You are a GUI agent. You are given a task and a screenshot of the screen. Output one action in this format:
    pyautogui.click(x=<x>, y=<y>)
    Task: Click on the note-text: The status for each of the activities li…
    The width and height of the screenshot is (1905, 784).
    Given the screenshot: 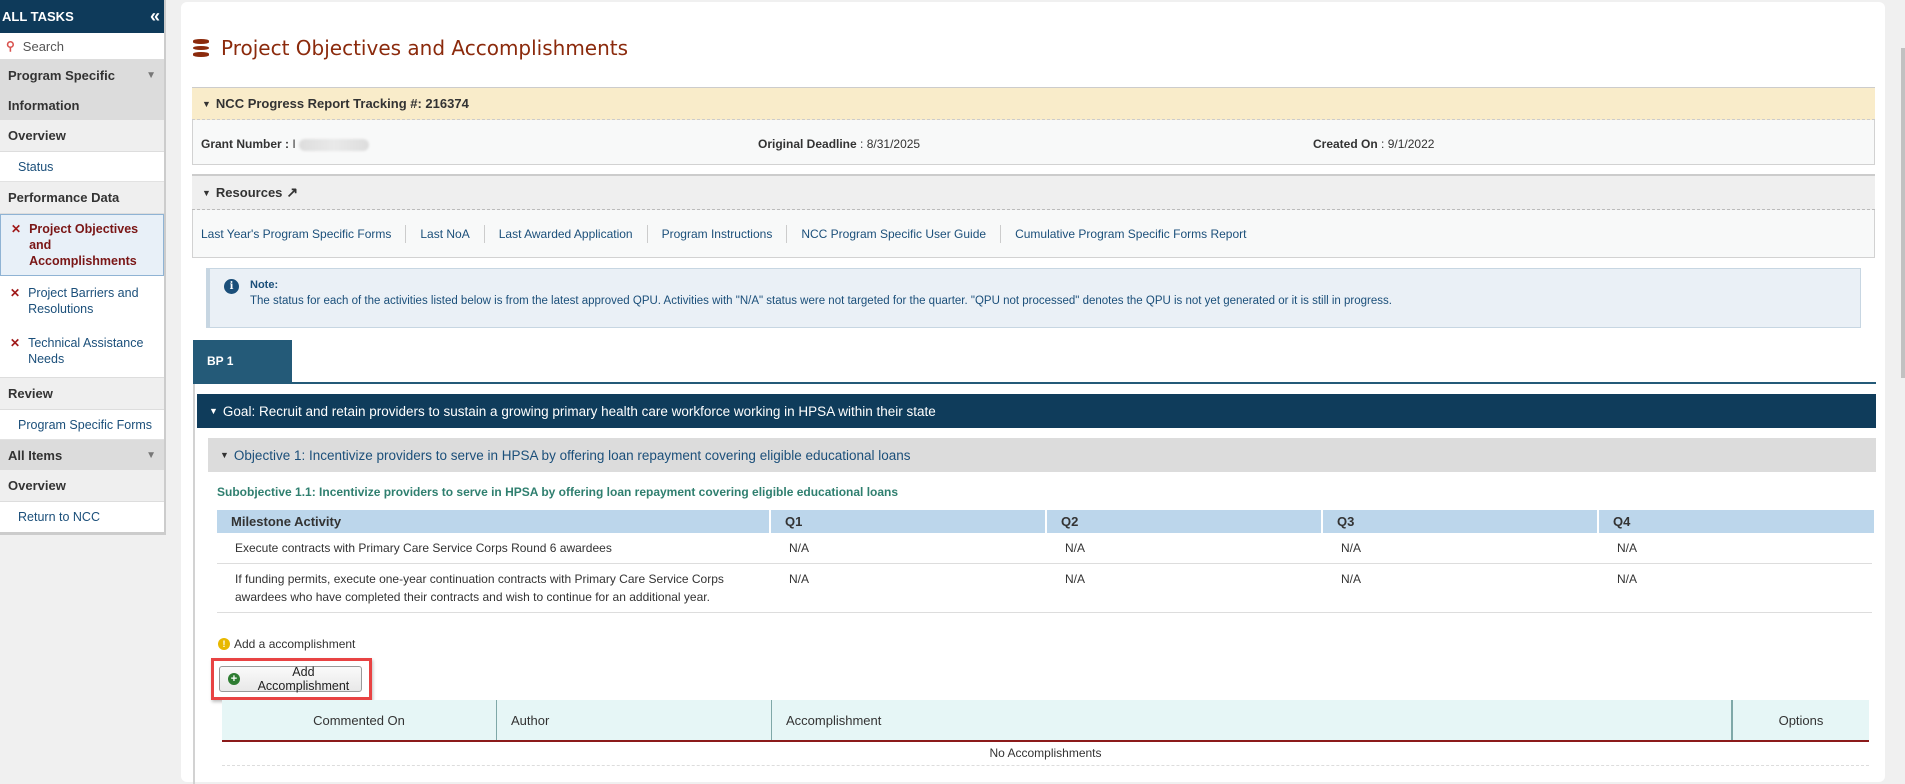 What is the action you would take?
    pyautogui.click(x=821, y=301)
    